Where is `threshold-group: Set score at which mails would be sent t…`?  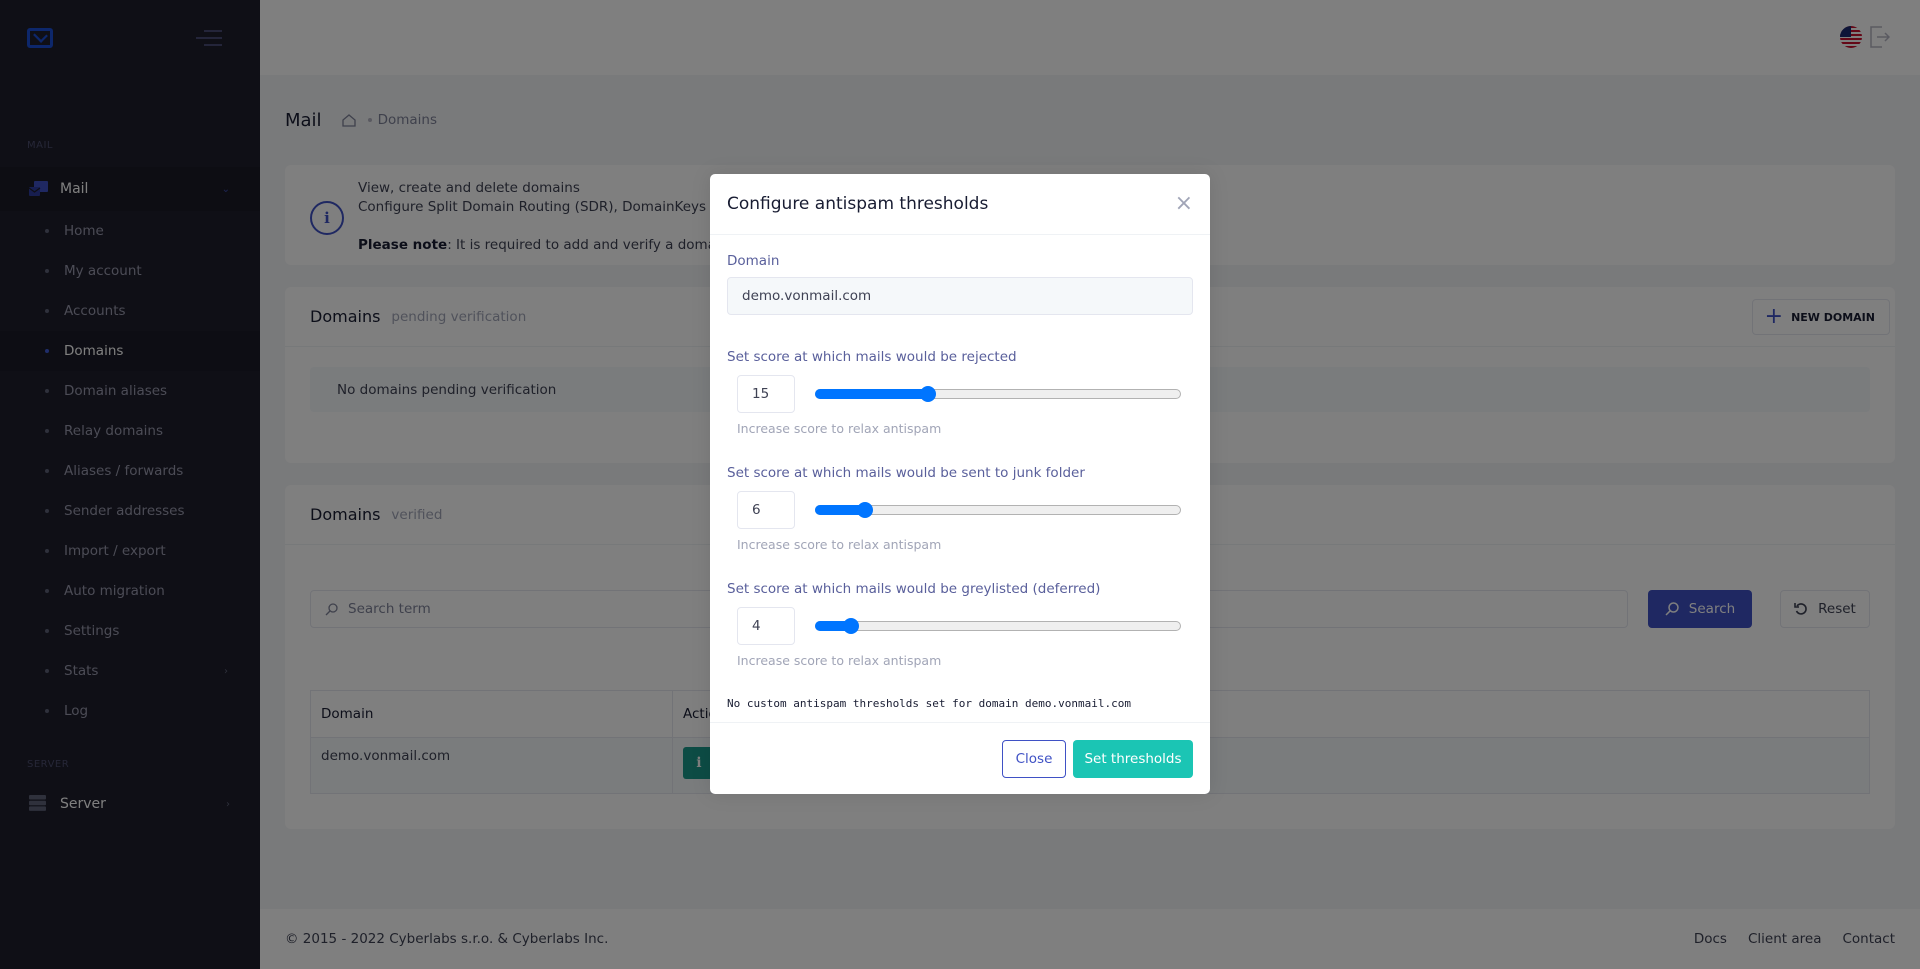
threshold-group: Set score at which mails would be sent t… is located at coordinates (960, 508).